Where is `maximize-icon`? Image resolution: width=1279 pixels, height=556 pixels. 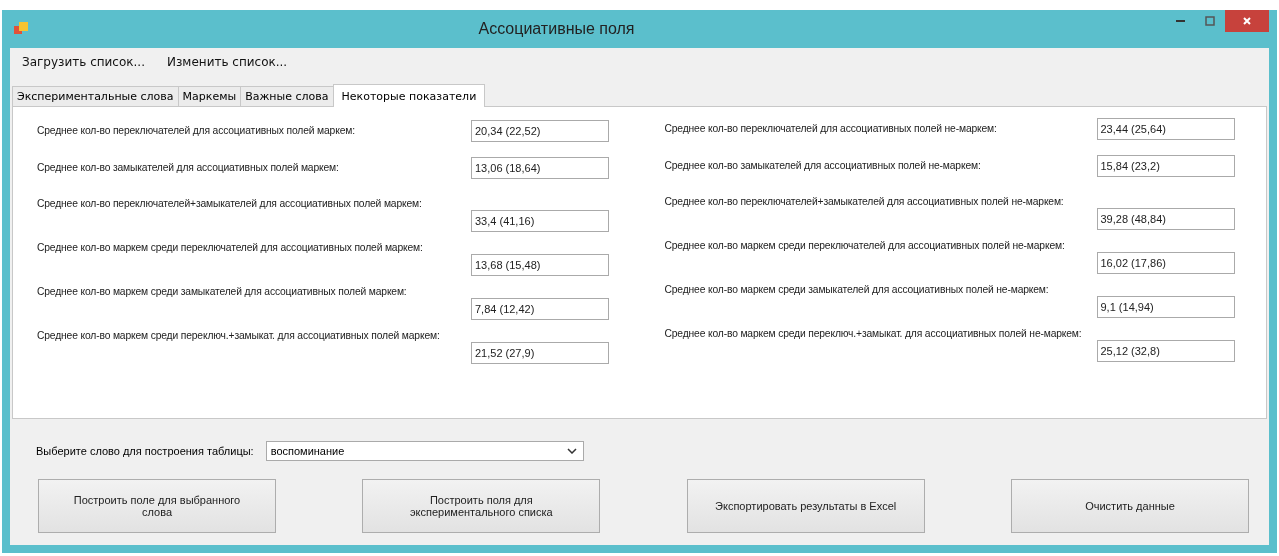
maximize-icon is located at coordinates (1210, 21).